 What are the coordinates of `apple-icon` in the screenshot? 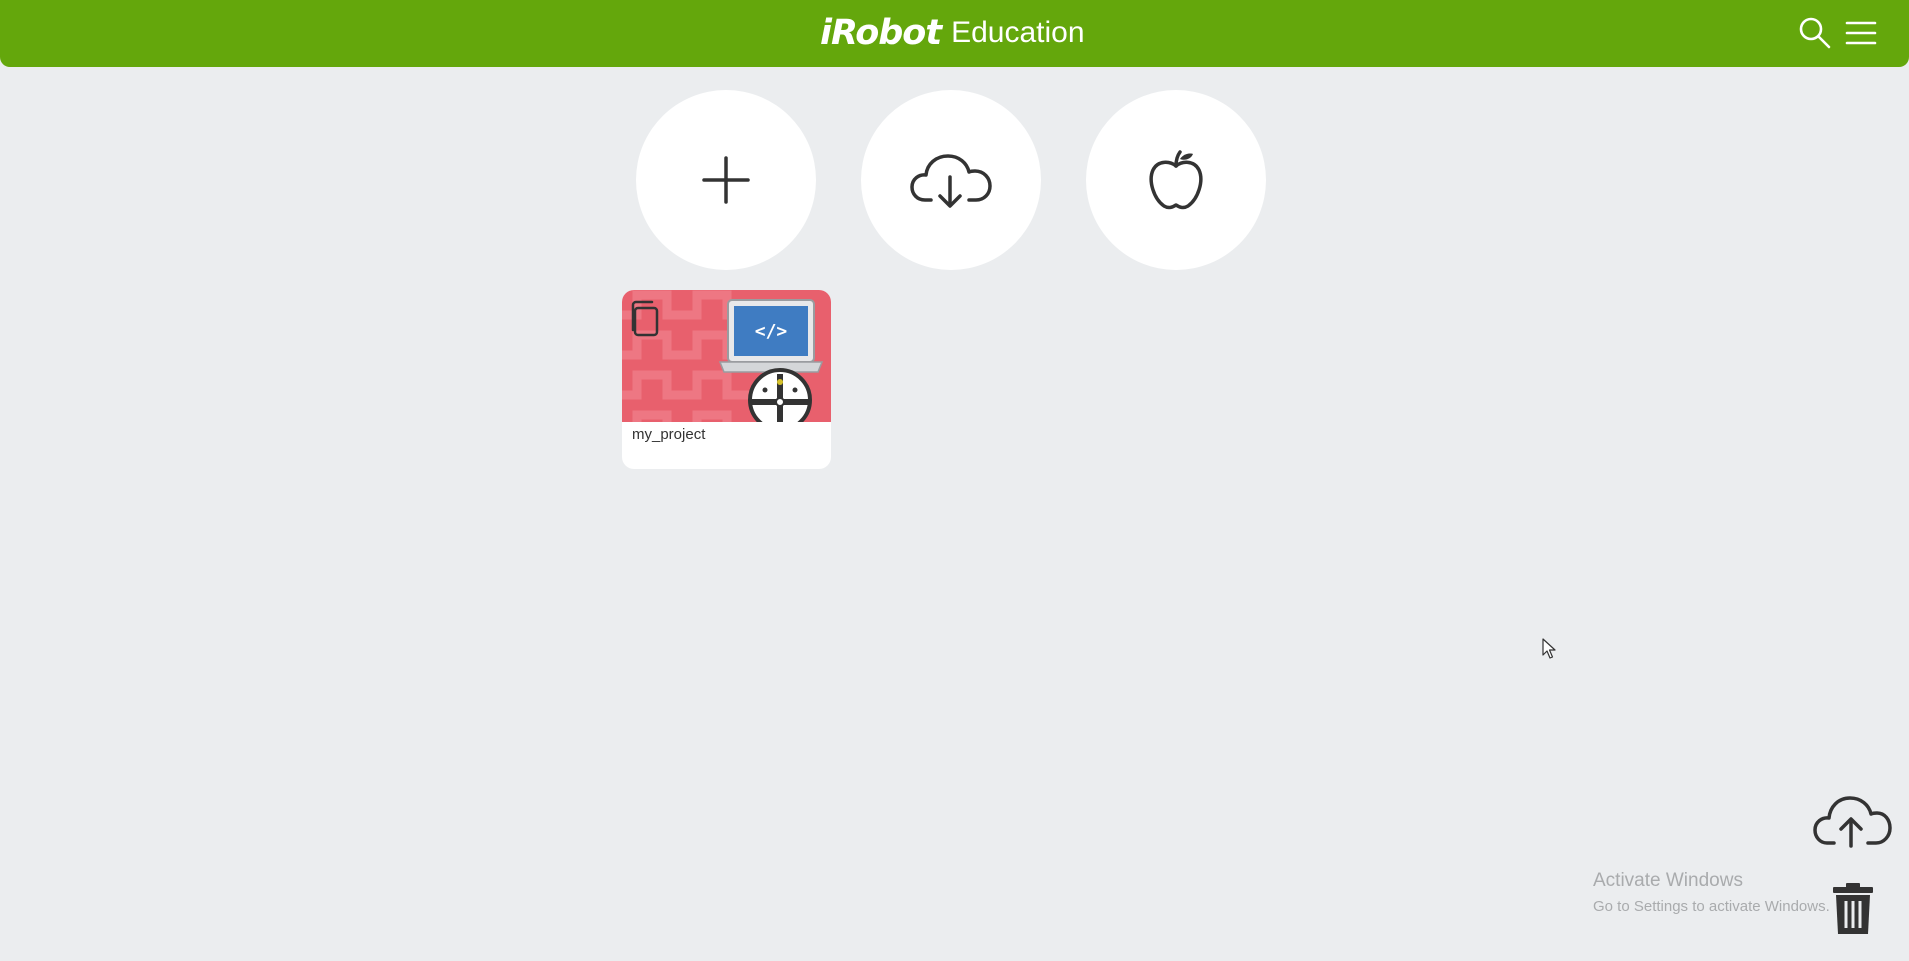 It's located at (1176, 180).